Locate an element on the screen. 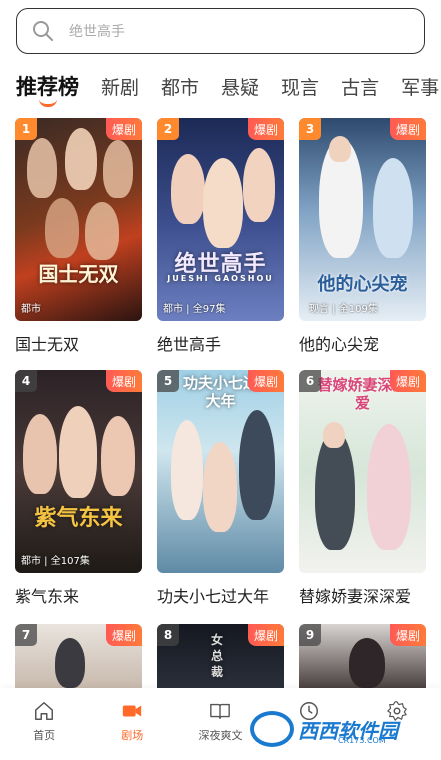 The image size is (441, 760). tab-suspense: 悬疑 is located at coordinates (240, 86).